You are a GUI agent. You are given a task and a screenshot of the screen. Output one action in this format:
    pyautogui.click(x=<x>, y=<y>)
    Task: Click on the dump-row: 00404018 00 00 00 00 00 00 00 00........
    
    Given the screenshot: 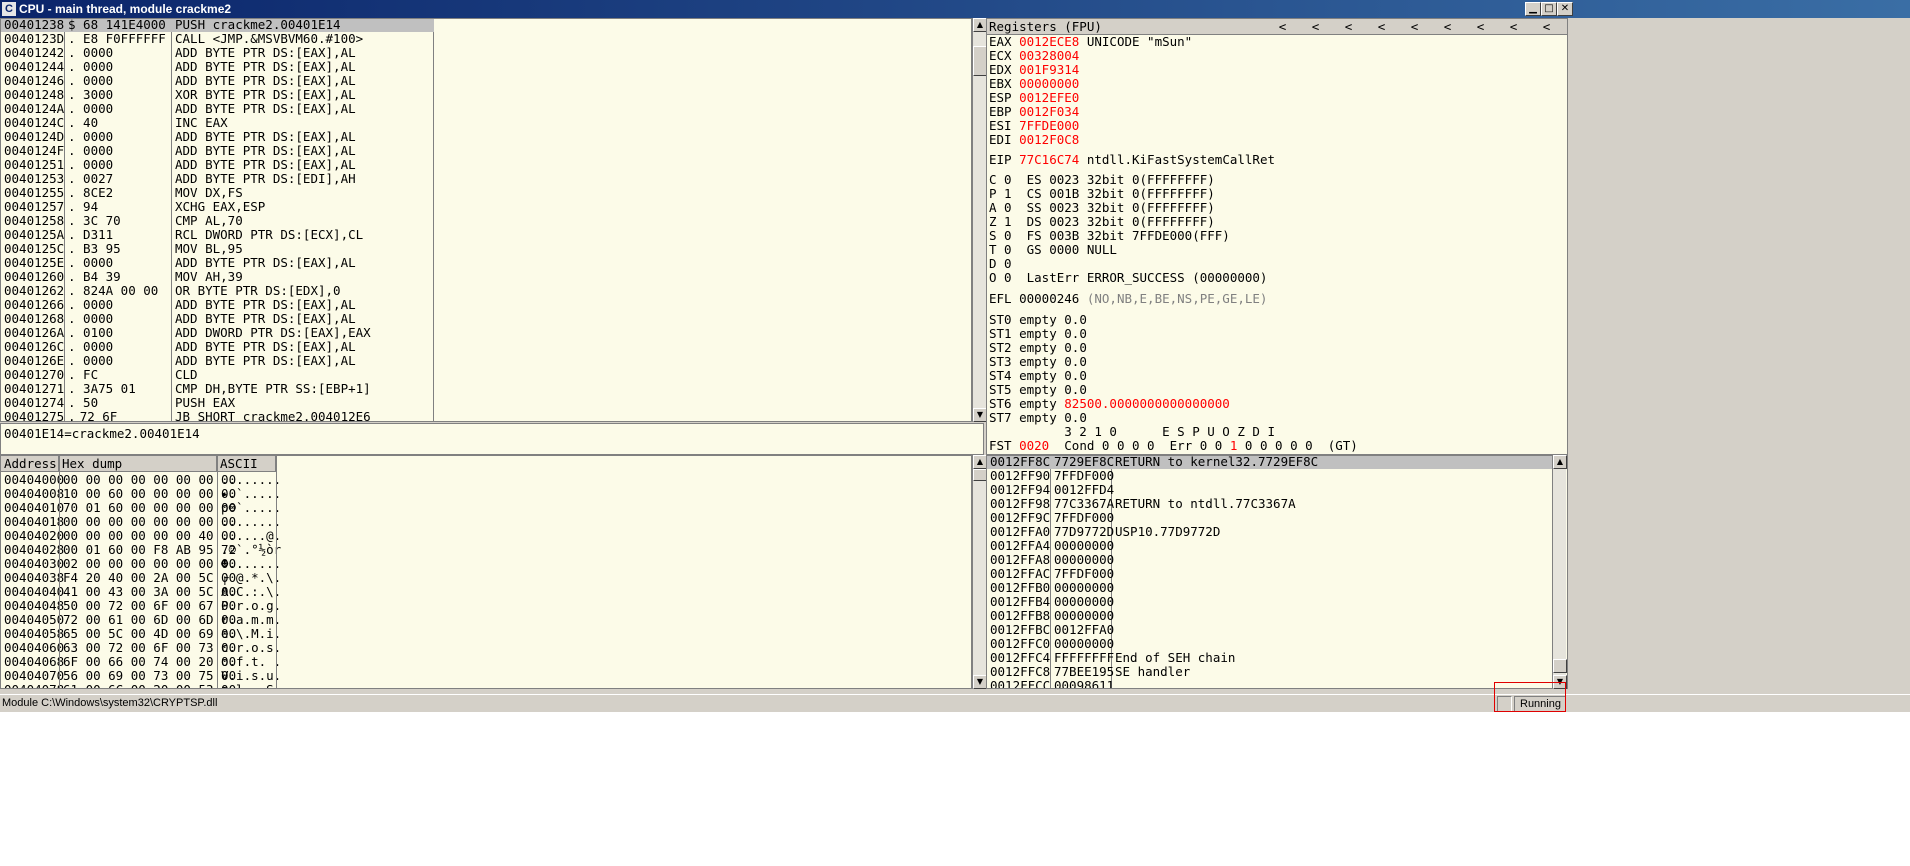 What is the action you would take?
    pyautogui.click(x=141, y=522)
    